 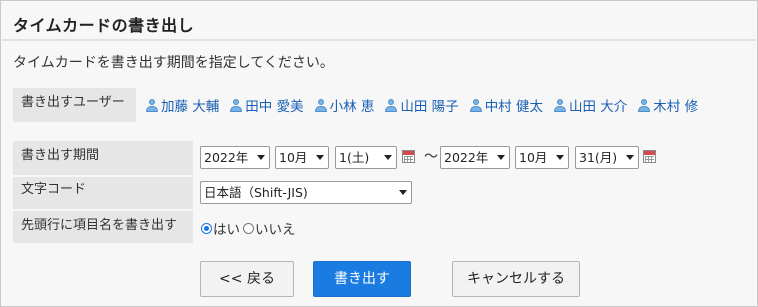 I want to click on radio-no-label: いいえ, so click(x=275, y=228).